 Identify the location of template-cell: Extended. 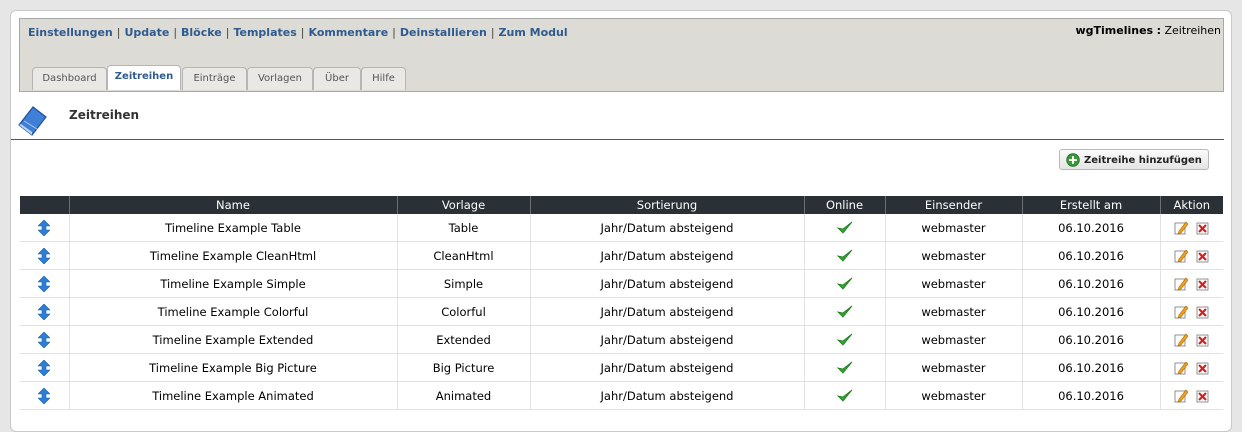
(464, 339).